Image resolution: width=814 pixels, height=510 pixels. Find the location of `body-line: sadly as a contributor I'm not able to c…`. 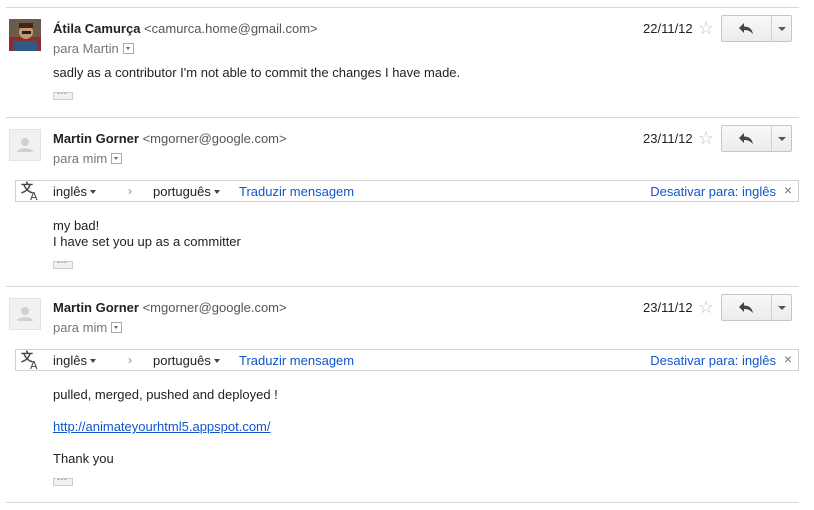

body-line: sadly as a contributor I'm not able to c… is located at coordinates (257, 72).